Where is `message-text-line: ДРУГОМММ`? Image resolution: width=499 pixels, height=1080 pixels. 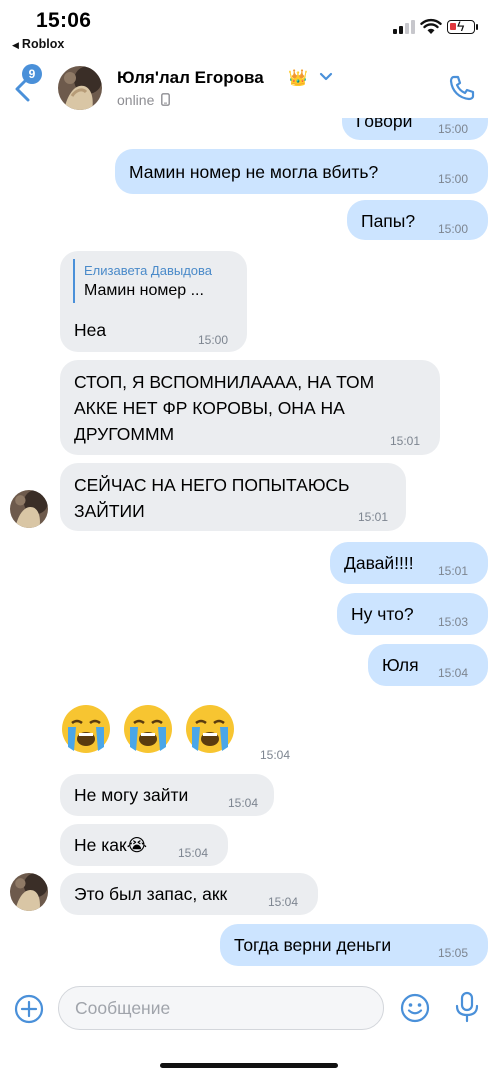 message-text-line: ДРУГОМММ is located at coordinates (124, 434).